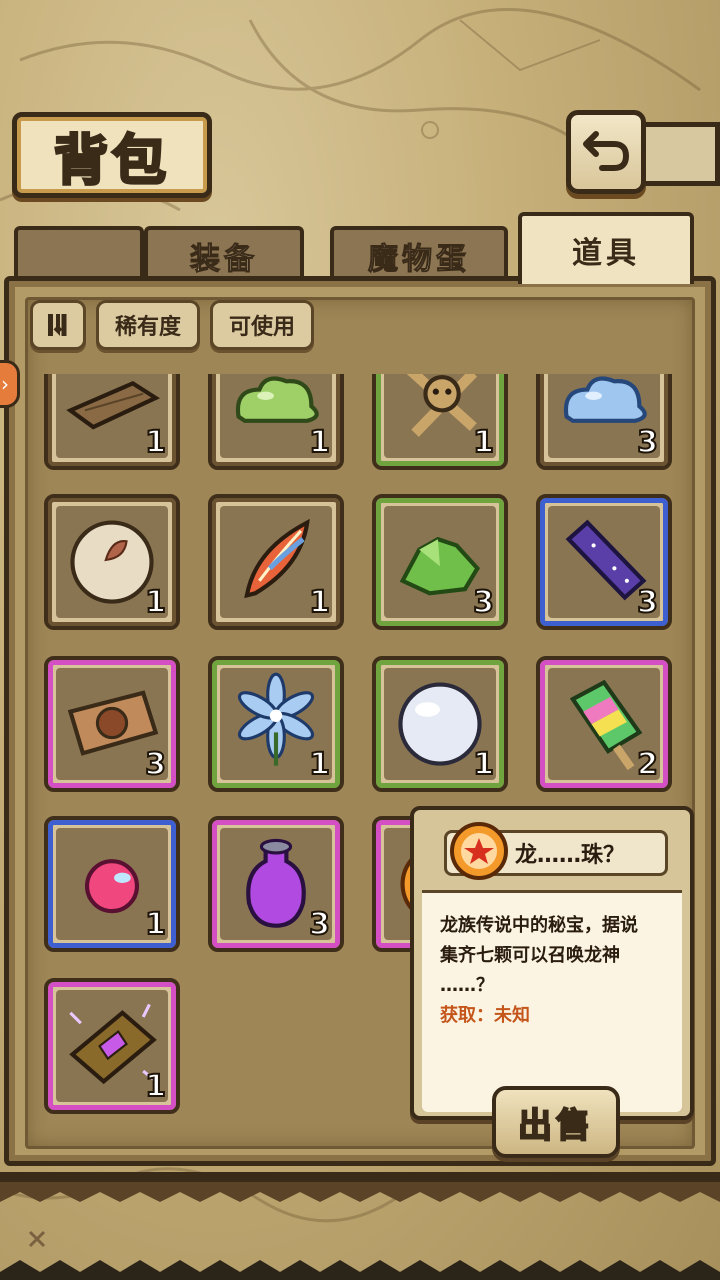 The width and height of the screenshot is (720, 1280). I want to click on tab-blank, so click(79, 254).